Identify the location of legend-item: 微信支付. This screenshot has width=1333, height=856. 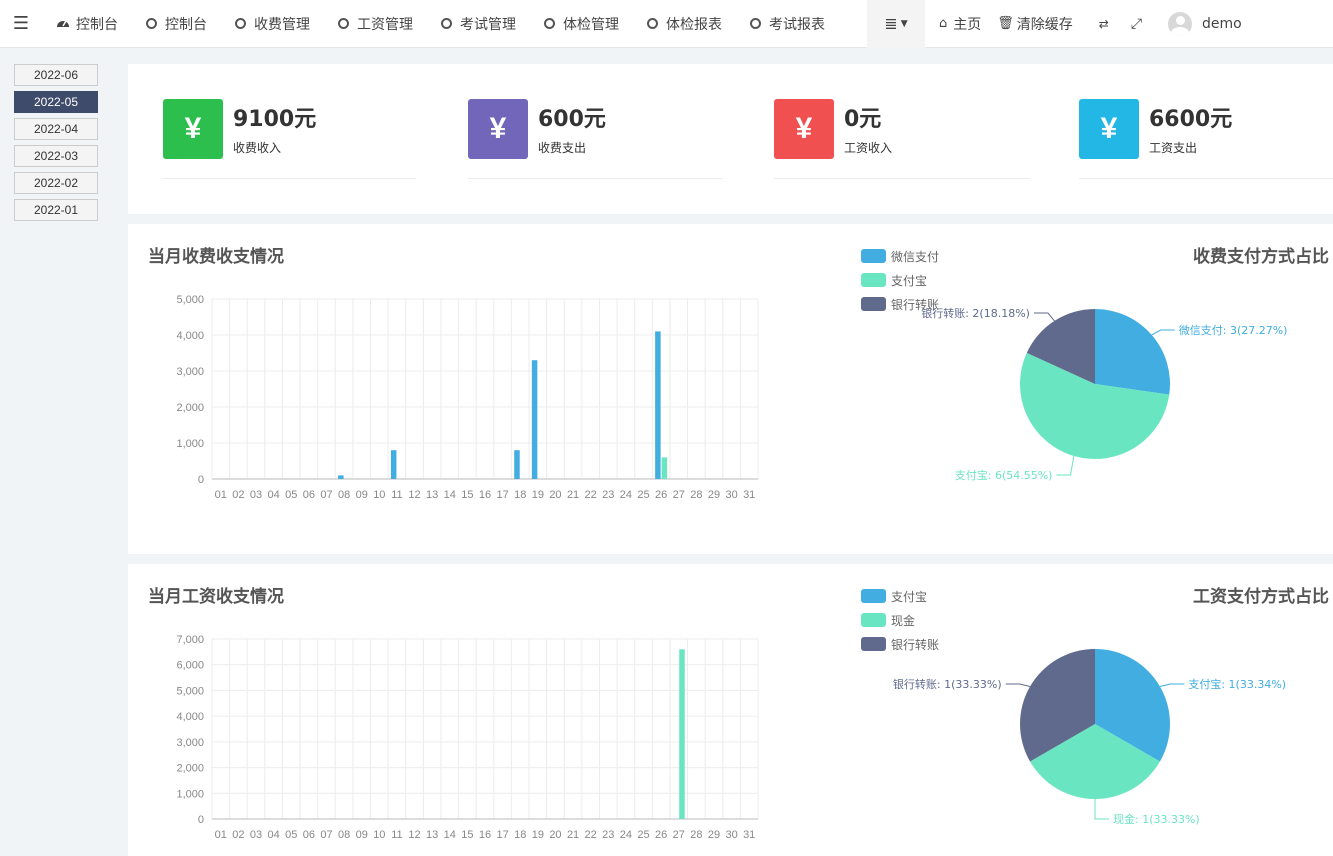
(900, 256).